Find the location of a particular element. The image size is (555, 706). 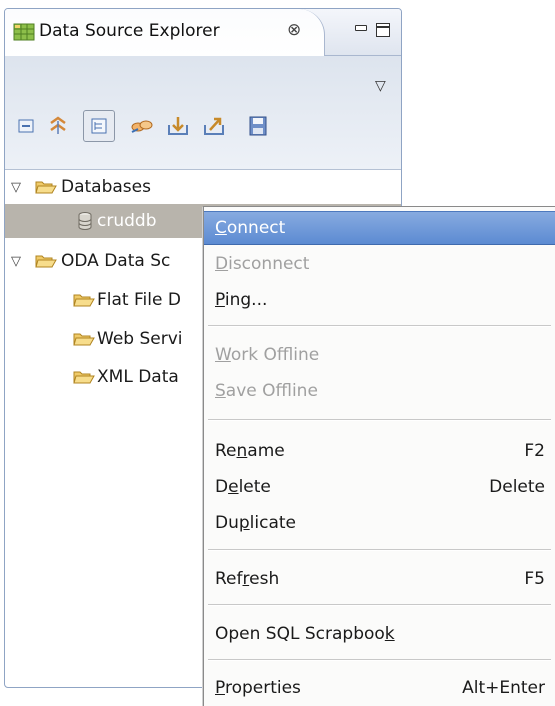

maximize-icon is located at coordinates (383, 30).